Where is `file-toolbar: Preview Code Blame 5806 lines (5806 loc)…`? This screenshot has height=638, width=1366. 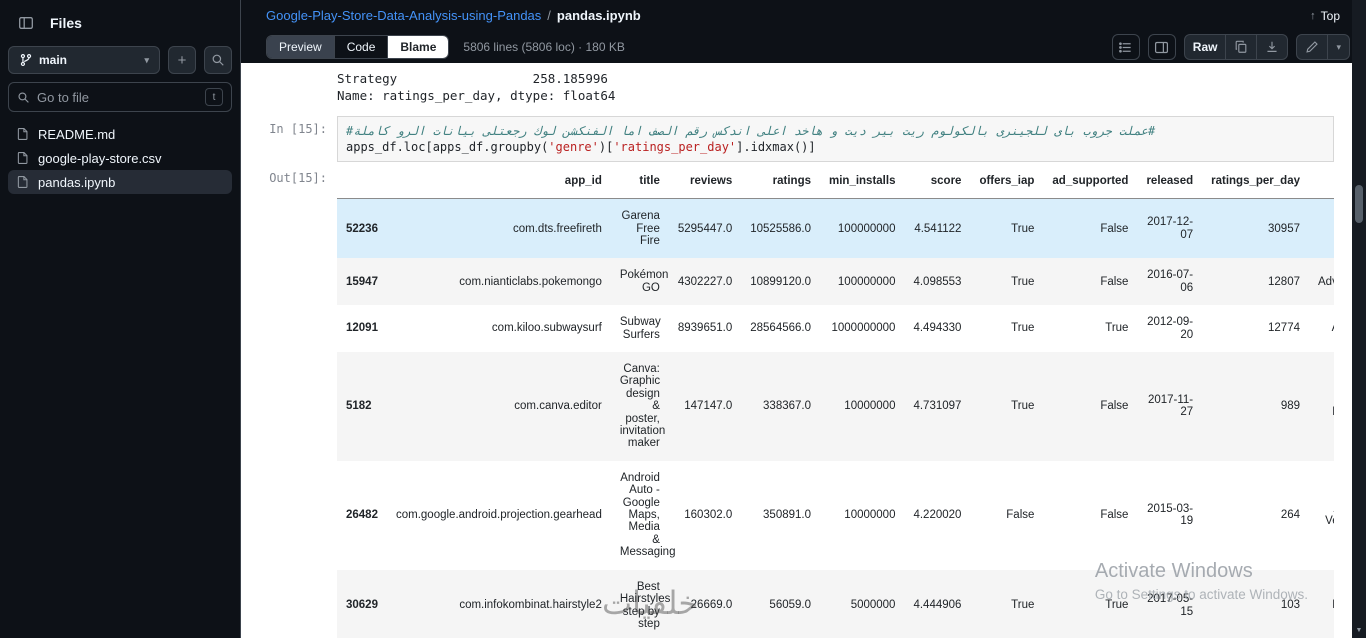 file-toolbar: Preview Code Blame 5806 lines (5806 loc)… is located at coordinates (803, 47).